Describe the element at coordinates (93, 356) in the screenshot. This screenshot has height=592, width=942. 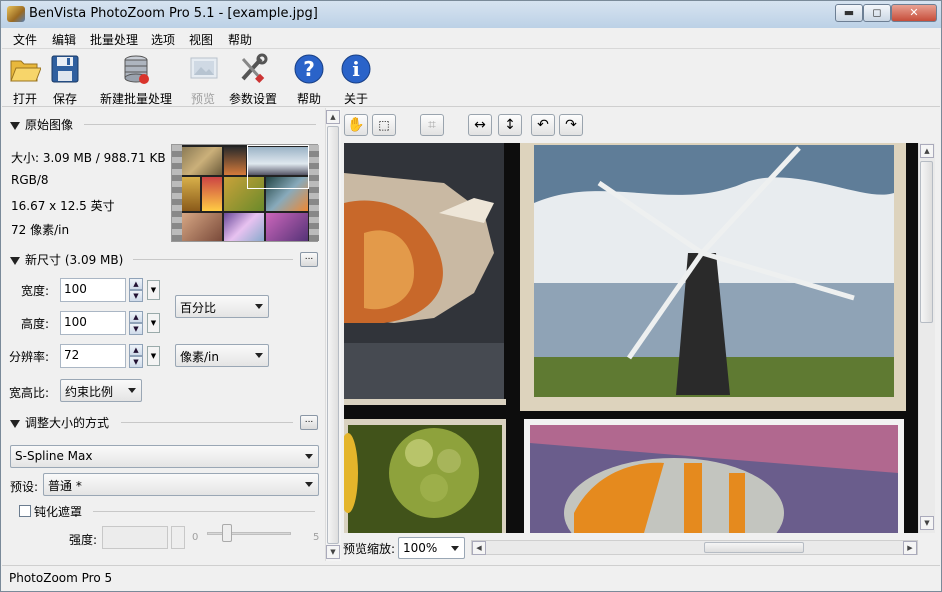
I see `resolution-input: 72` at that location.